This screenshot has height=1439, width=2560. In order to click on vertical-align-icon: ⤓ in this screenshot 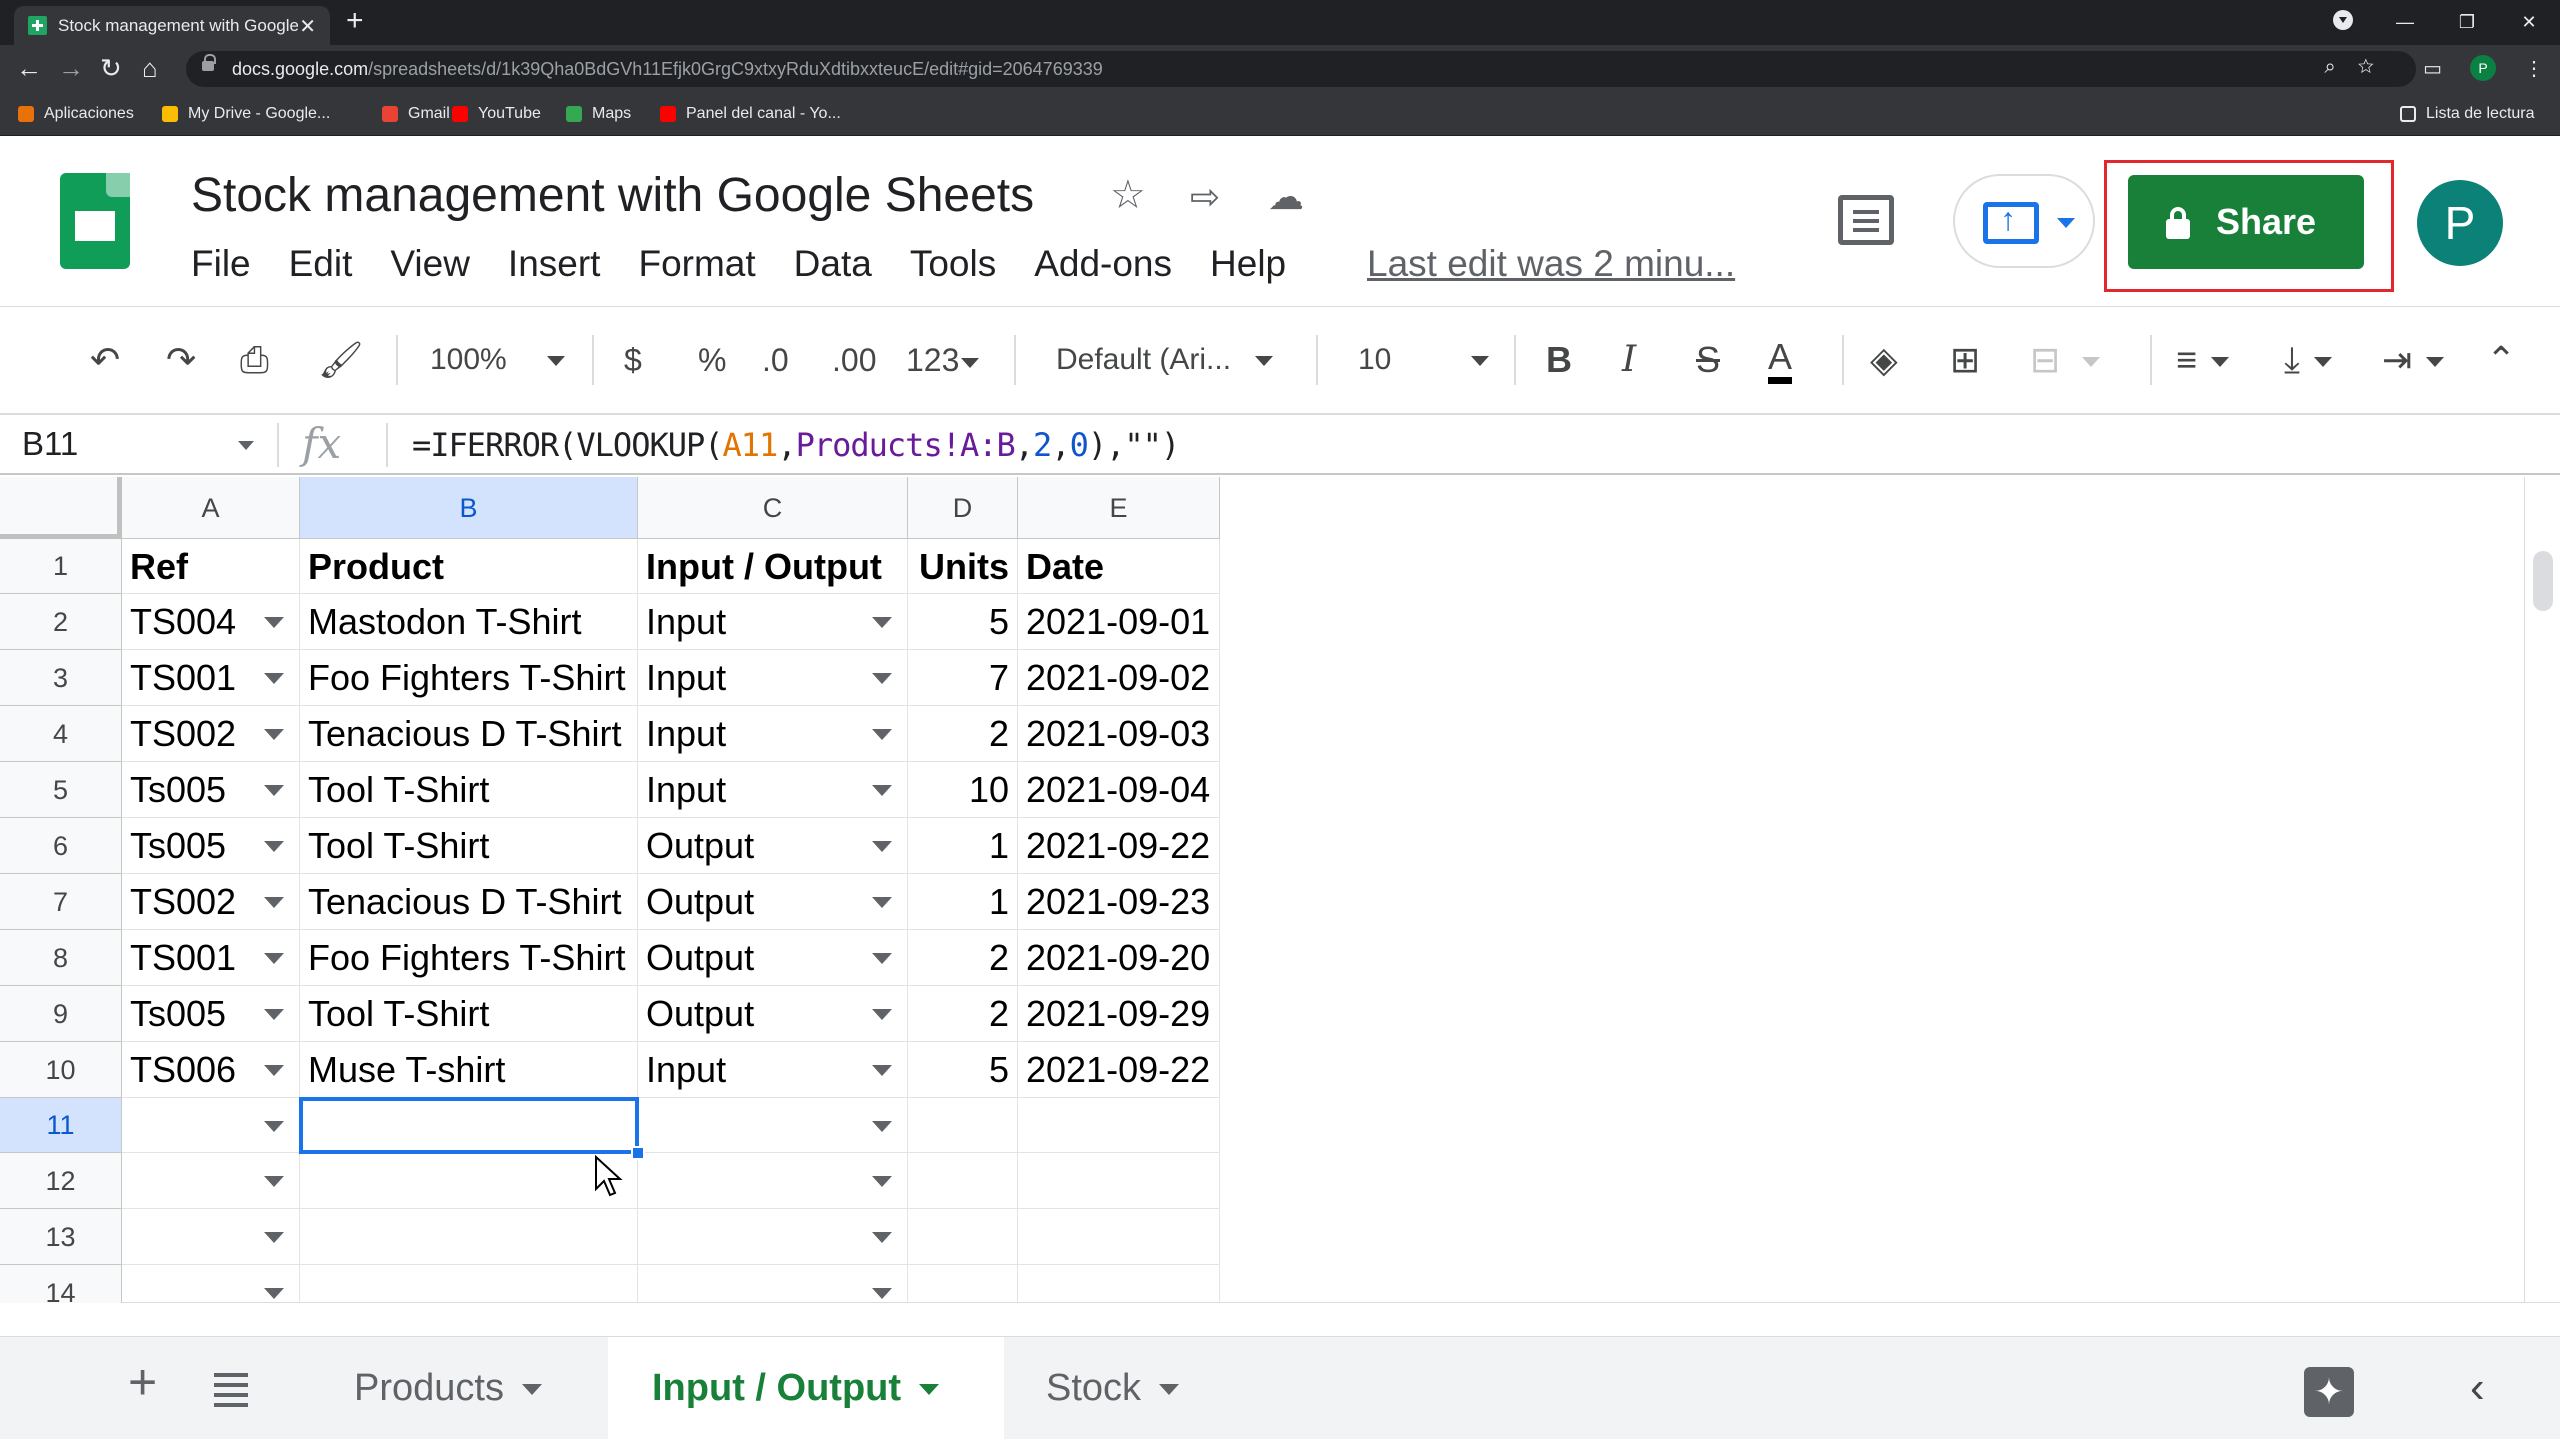, I will do `click(2308, 360)`.